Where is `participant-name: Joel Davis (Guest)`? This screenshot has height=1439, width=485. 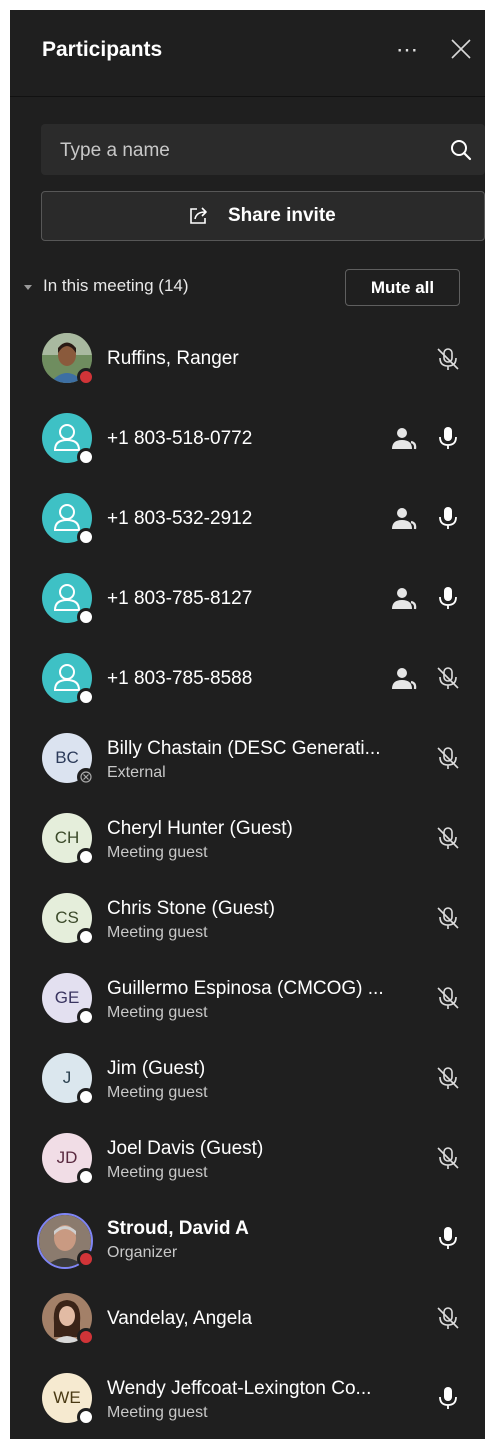 participant-name: Joel Davis (Guest) is located at coordinates (185, 1148).